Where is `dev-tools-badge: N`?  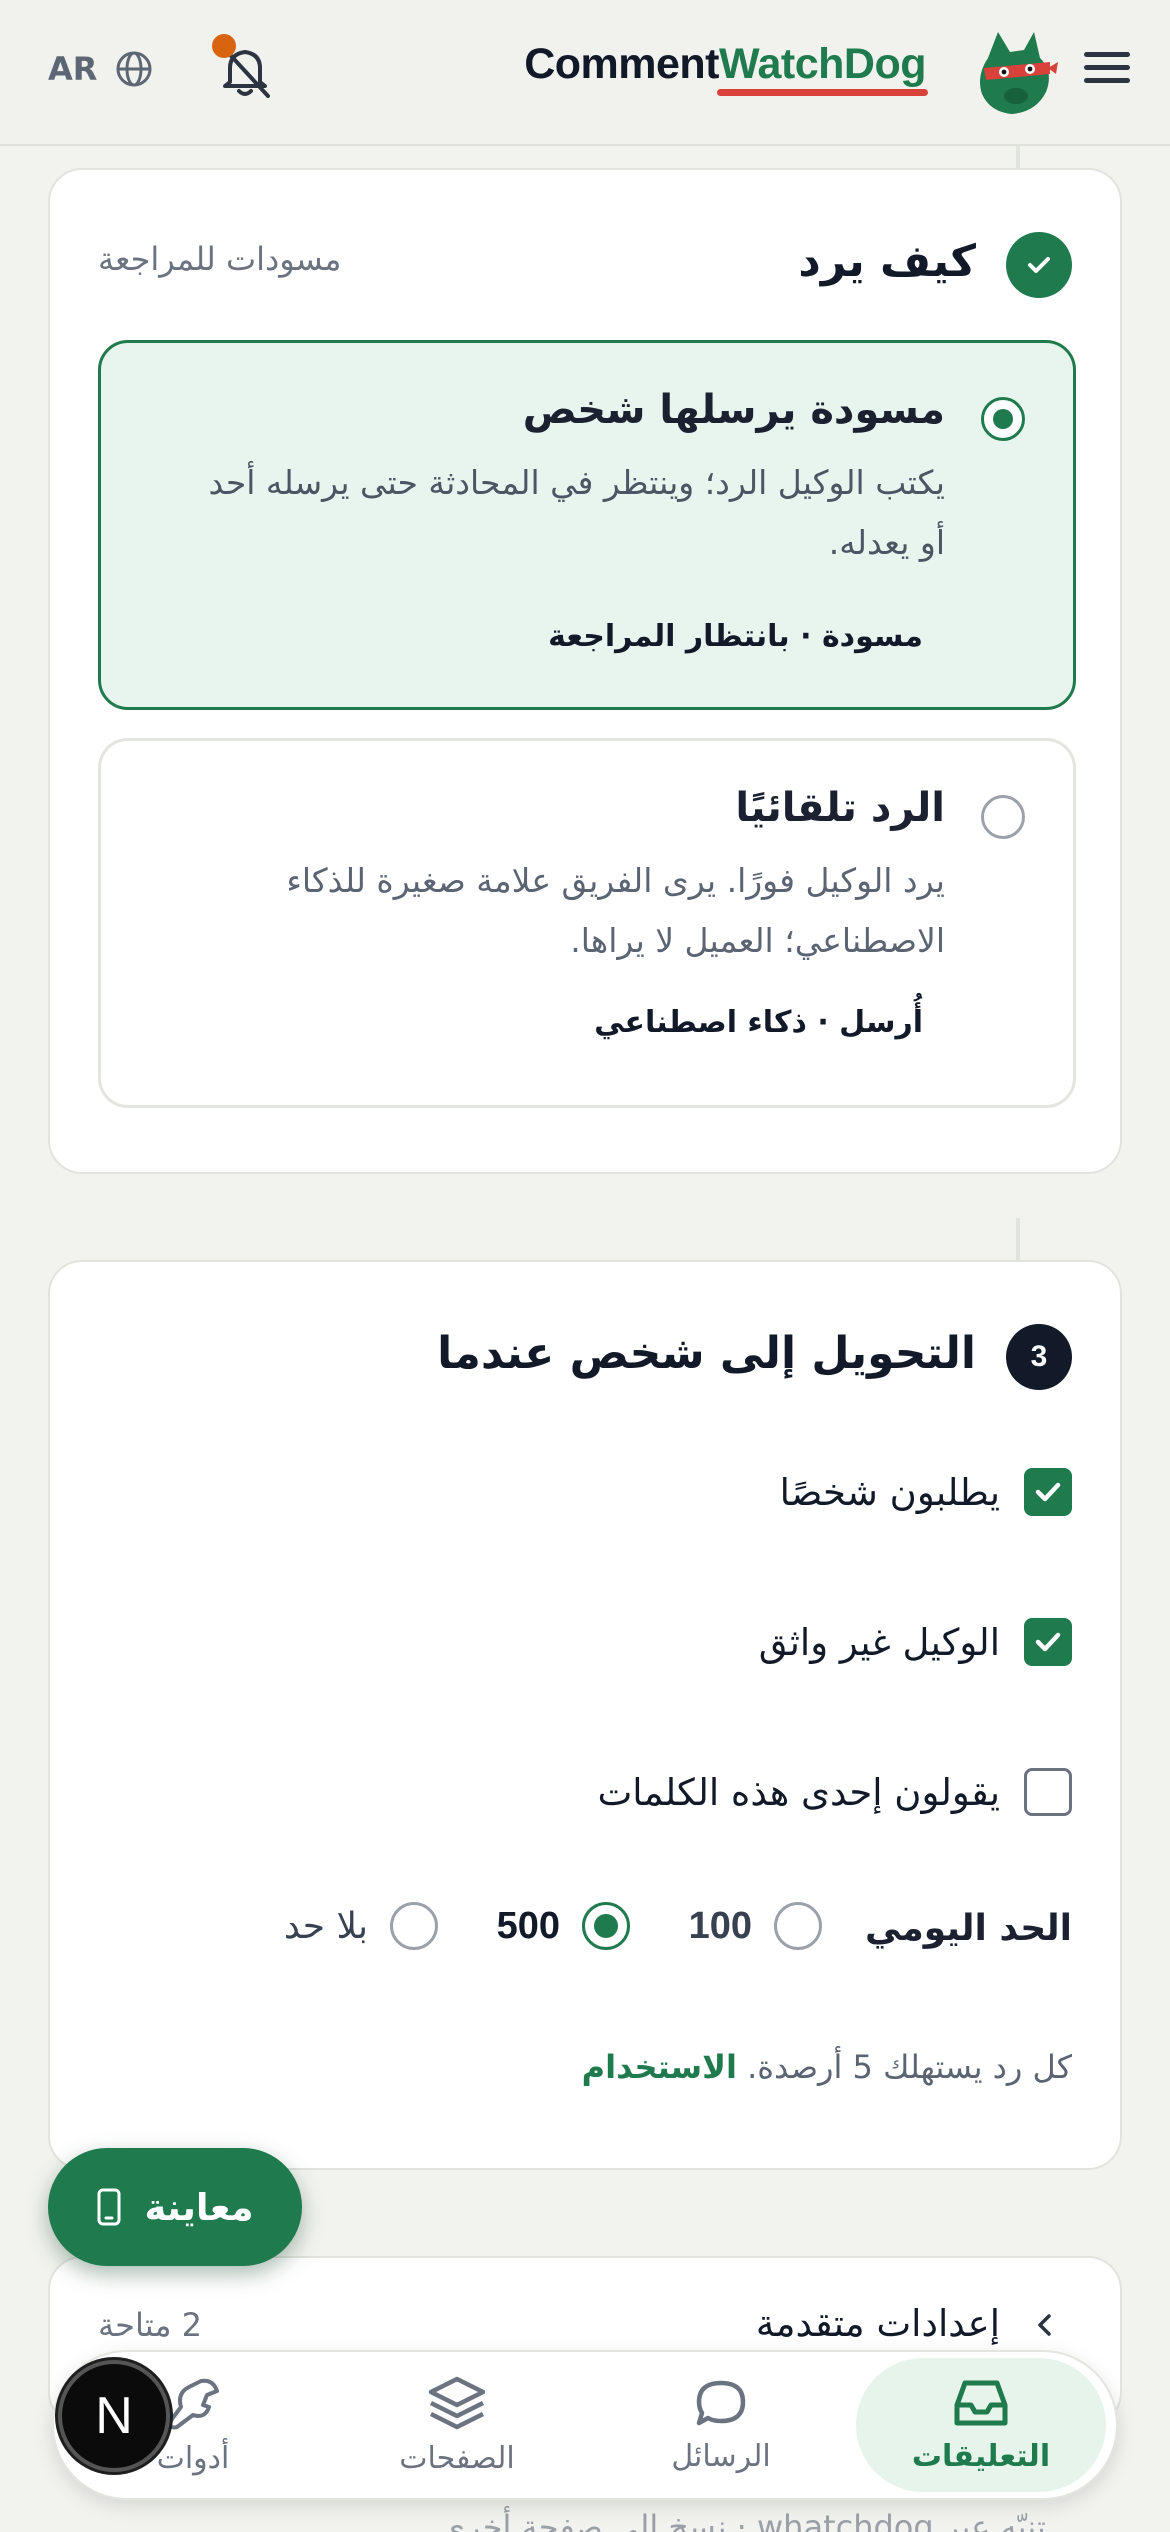 dev-tools-badge: N is located at coordinates (114, 2416).